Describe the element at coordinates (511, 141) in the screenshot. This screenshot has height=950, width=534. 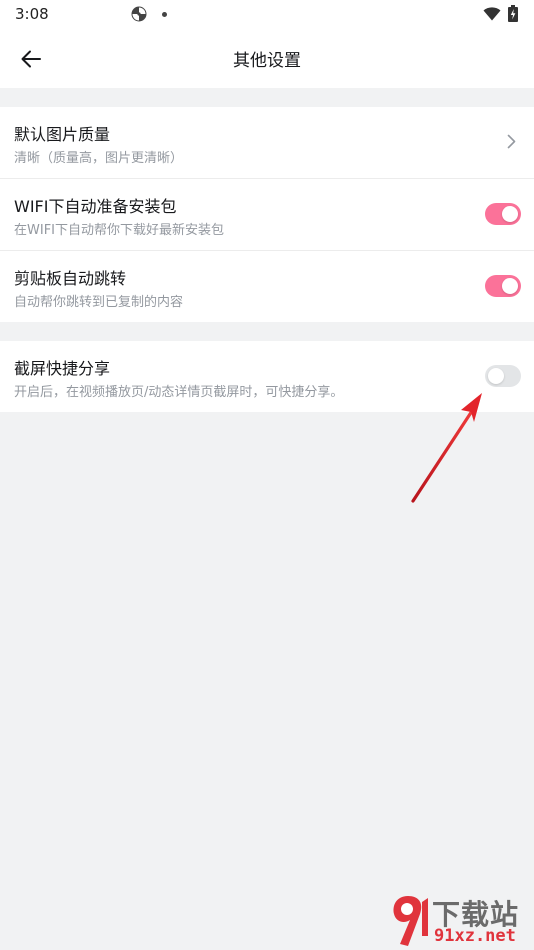
I see `chevron-right-icon` at that location.